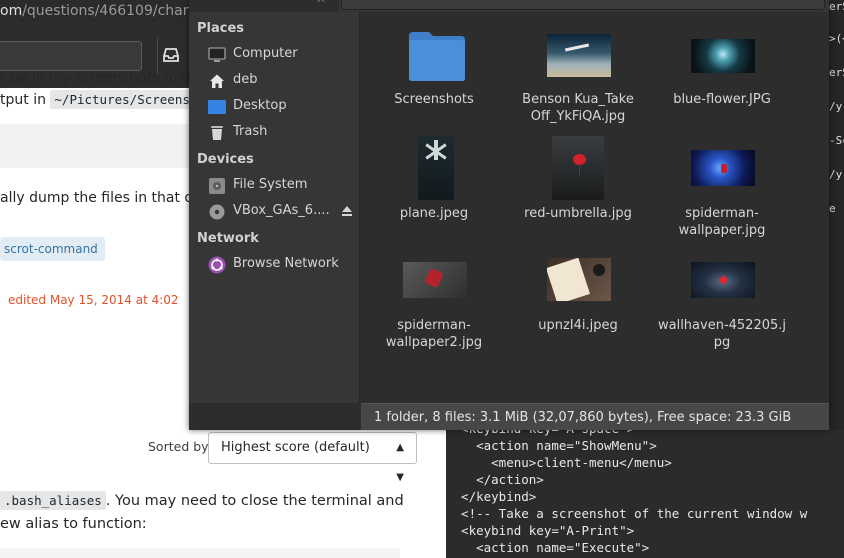 The image size is (844, 558). Describe the element at coordinates (274, 81) in the screenshot. I see `sidebar-item-deb: deb` at that location.